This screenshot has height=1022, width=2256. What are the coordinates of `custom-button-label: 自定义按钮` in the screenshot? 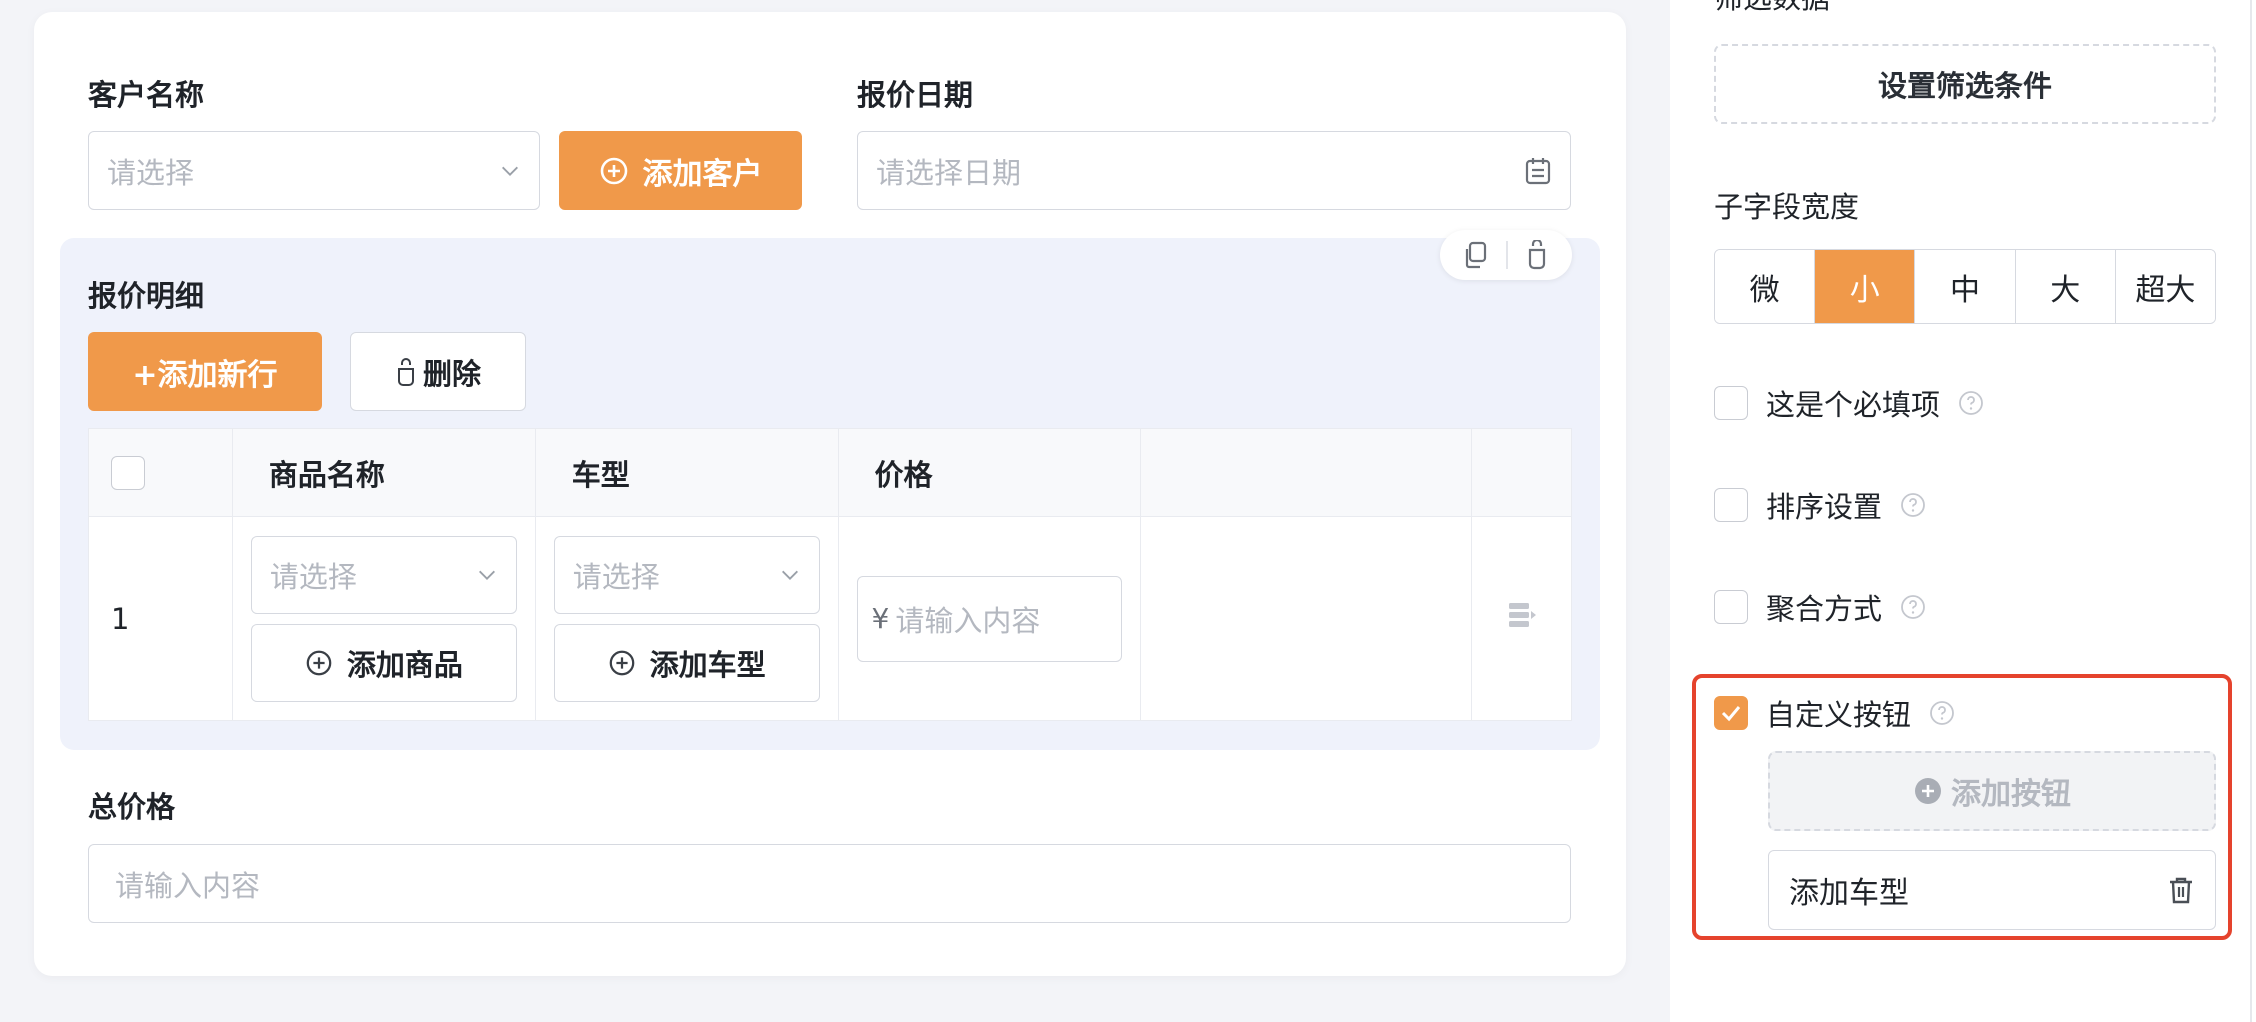 It's located at (1839, 715).